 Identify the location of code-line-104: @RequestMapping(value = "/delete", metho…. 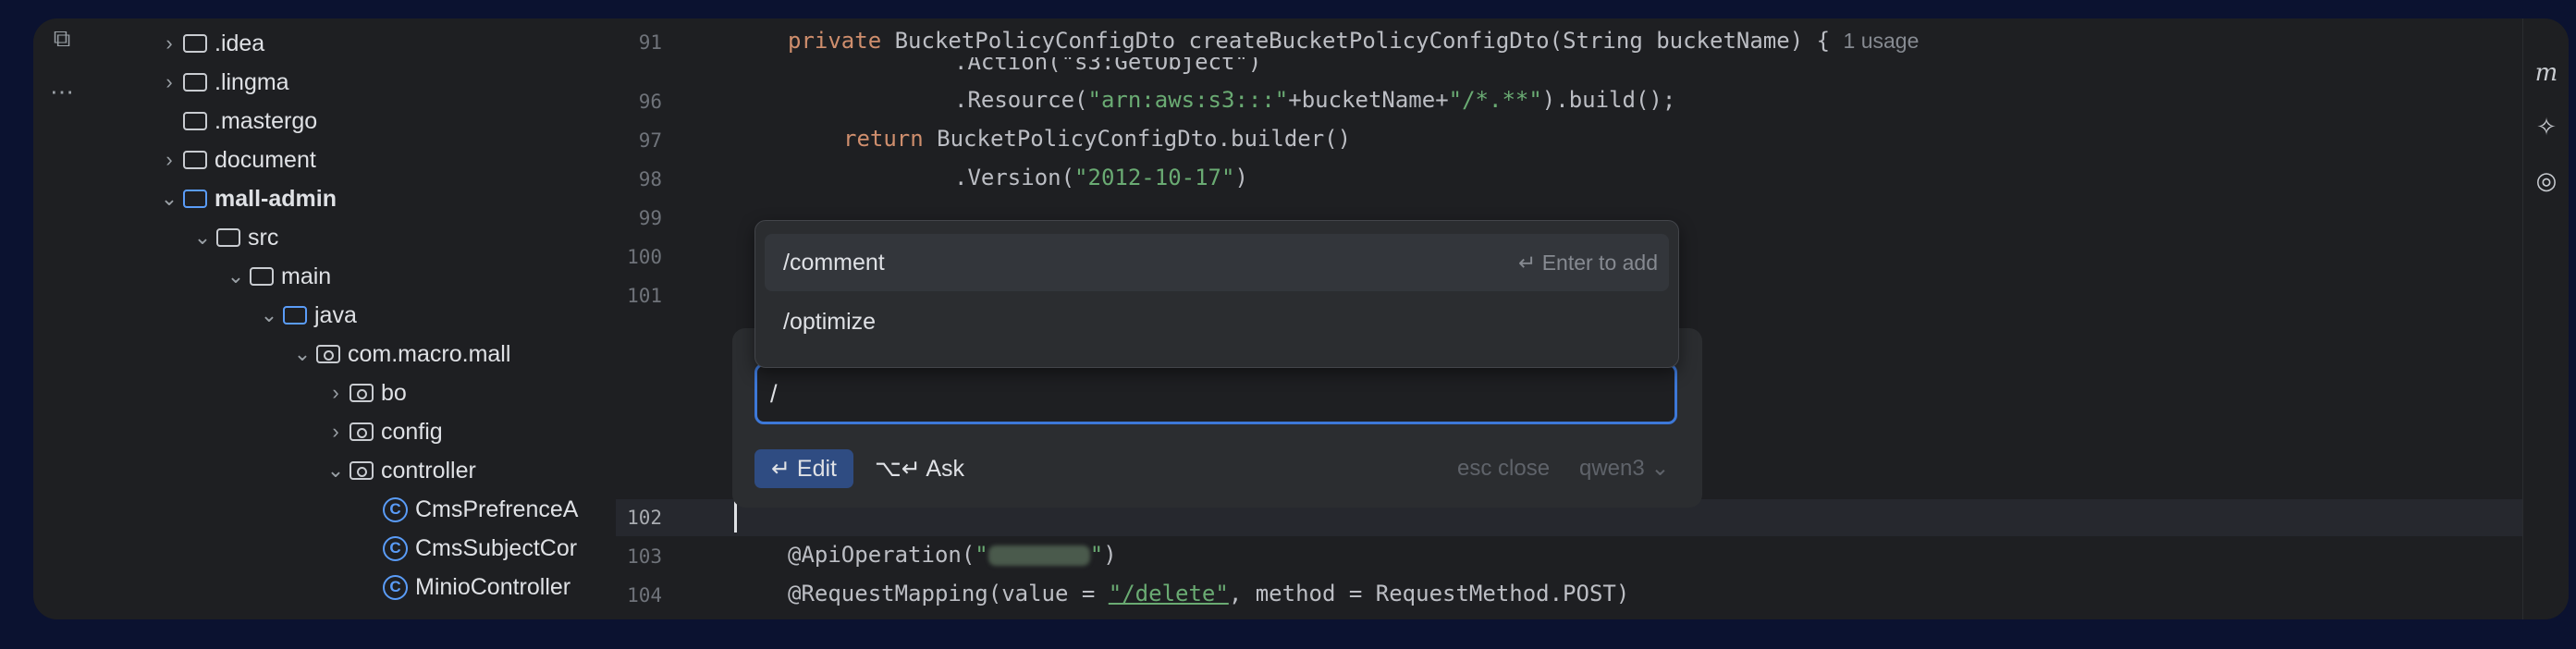
(1208, 593).